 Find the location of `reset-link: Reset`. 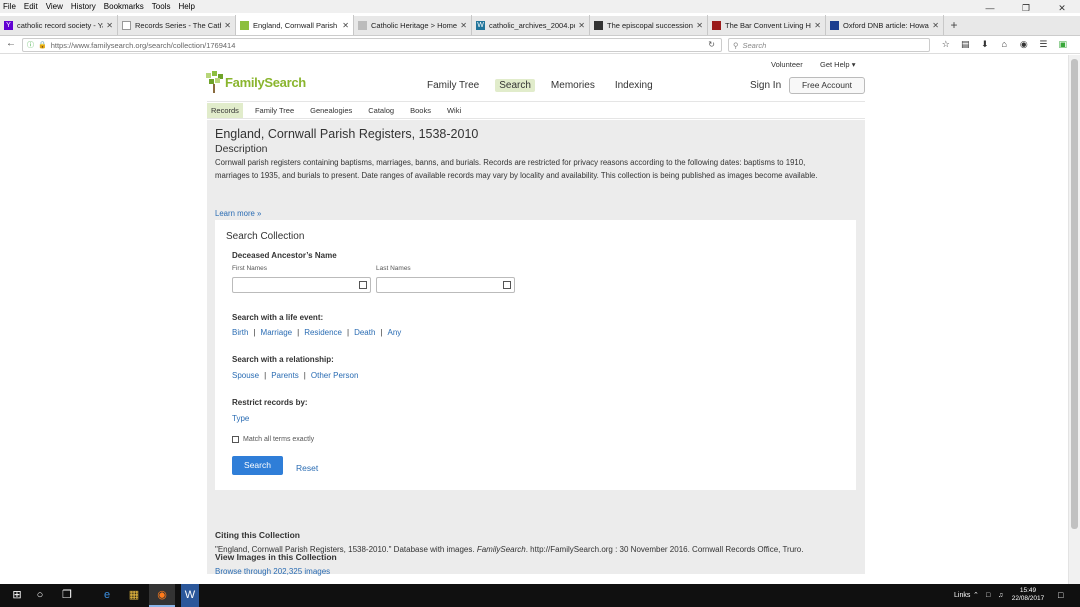

reset-link: Reset is located at coordinates (307, 468).